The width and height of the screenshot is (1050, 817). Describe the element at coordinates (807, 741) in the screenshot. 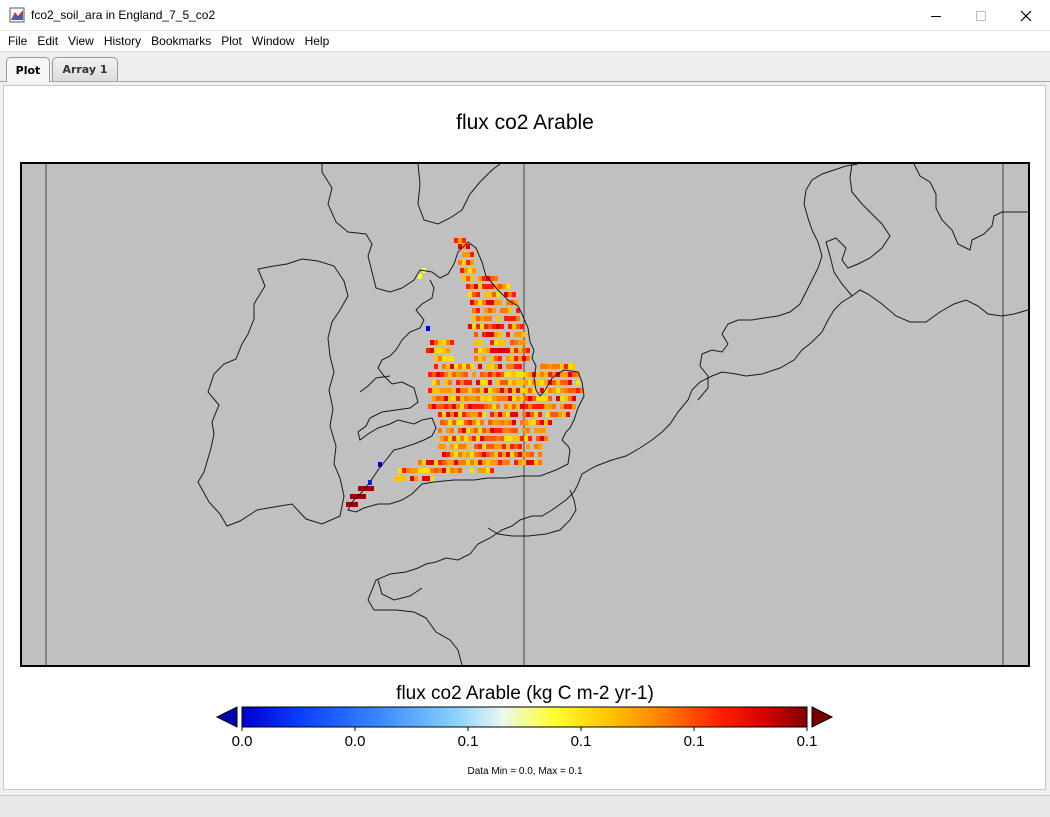

I see `colorbar-tick-label: 0.1` at that location.